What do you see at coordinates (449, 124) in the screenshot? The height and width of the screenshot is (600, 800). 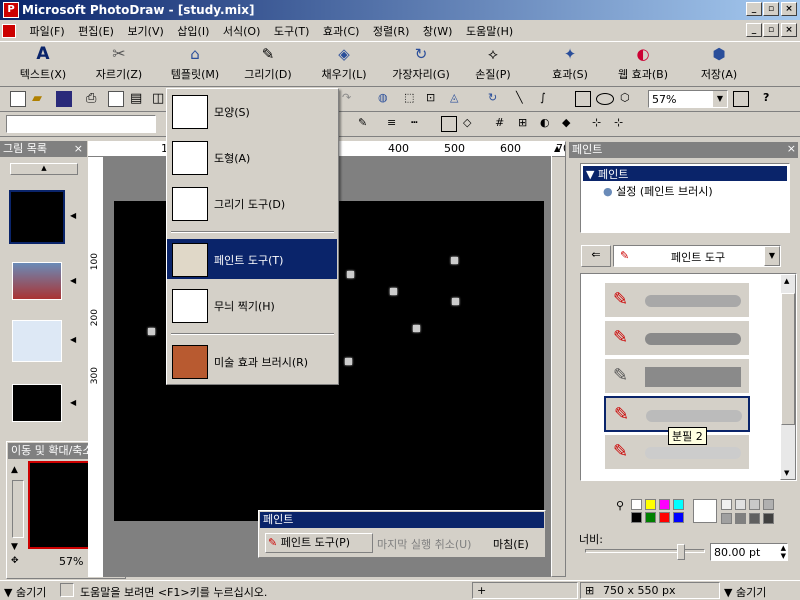 I see `shadow-icon` at bounding box center [449, 124].